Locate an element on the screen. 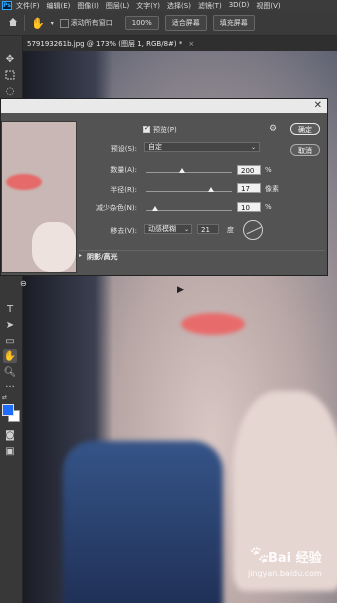 This screenshot has width=337, height=603. menu-type: 文字(Y) is located at coordinates (148, 6).